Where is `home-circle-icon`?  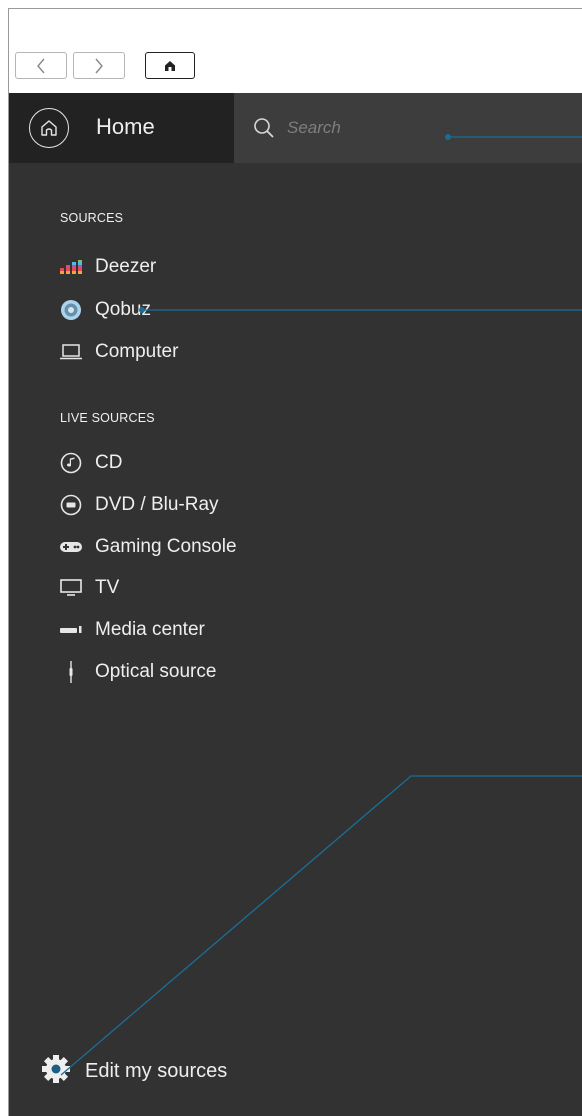
home-circle-icon is located at coordinates (49, 128).